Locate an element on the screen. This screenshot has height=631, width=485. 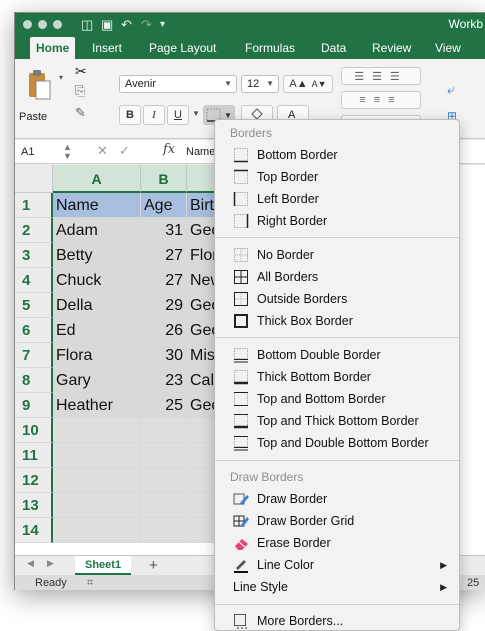
customize-toolbar-icon: ▾ is located at coordinates (162, 25).